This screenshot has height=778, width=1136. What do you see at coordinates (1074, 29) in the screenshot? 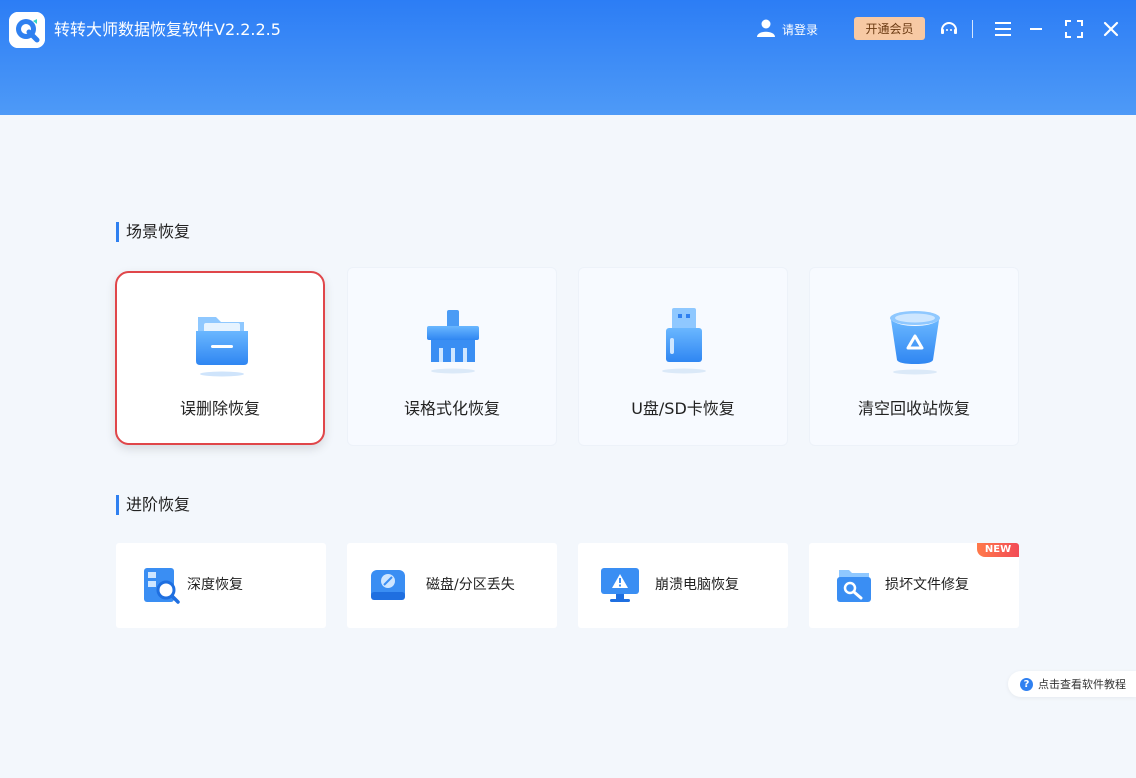
I see `maximize-icon` at bounding box center [1074, 29].